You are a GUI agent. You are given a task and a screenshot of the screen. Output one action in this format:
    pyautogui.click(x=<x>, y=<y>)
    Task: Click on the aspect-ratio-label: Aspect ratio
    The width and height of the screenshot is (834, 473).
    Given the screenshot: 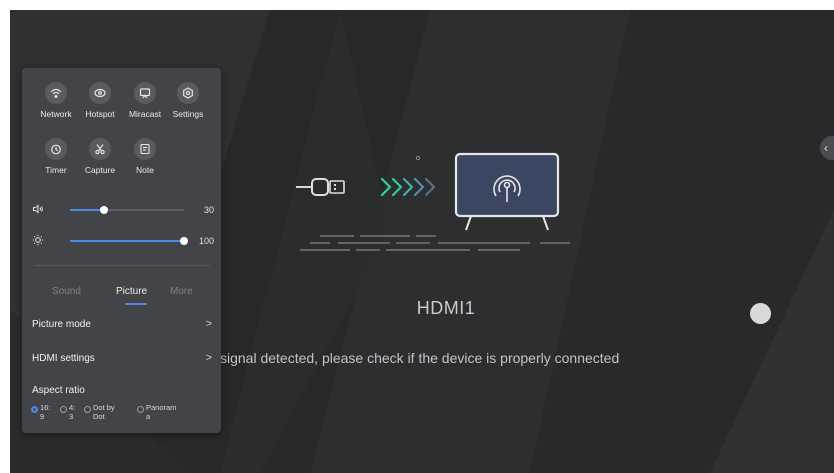 What is the action you would take?
    pyautogui.click(x=58, y=390)
    